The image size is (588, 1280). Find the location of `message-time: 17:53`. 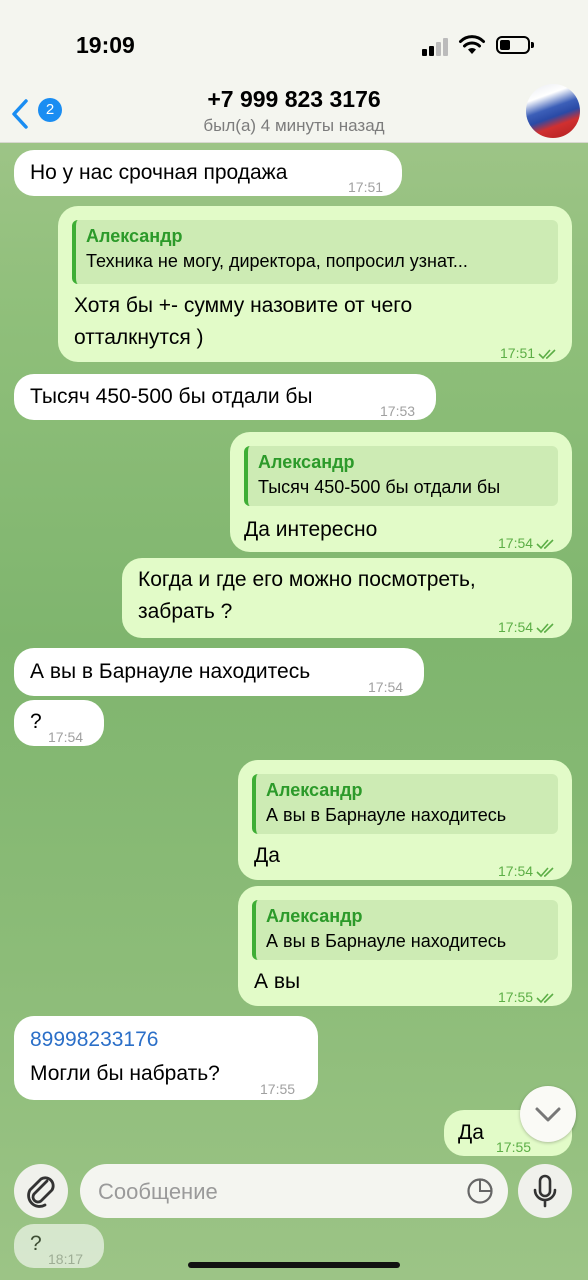

message-time: 17:53 is located at coordinates (398, 411).